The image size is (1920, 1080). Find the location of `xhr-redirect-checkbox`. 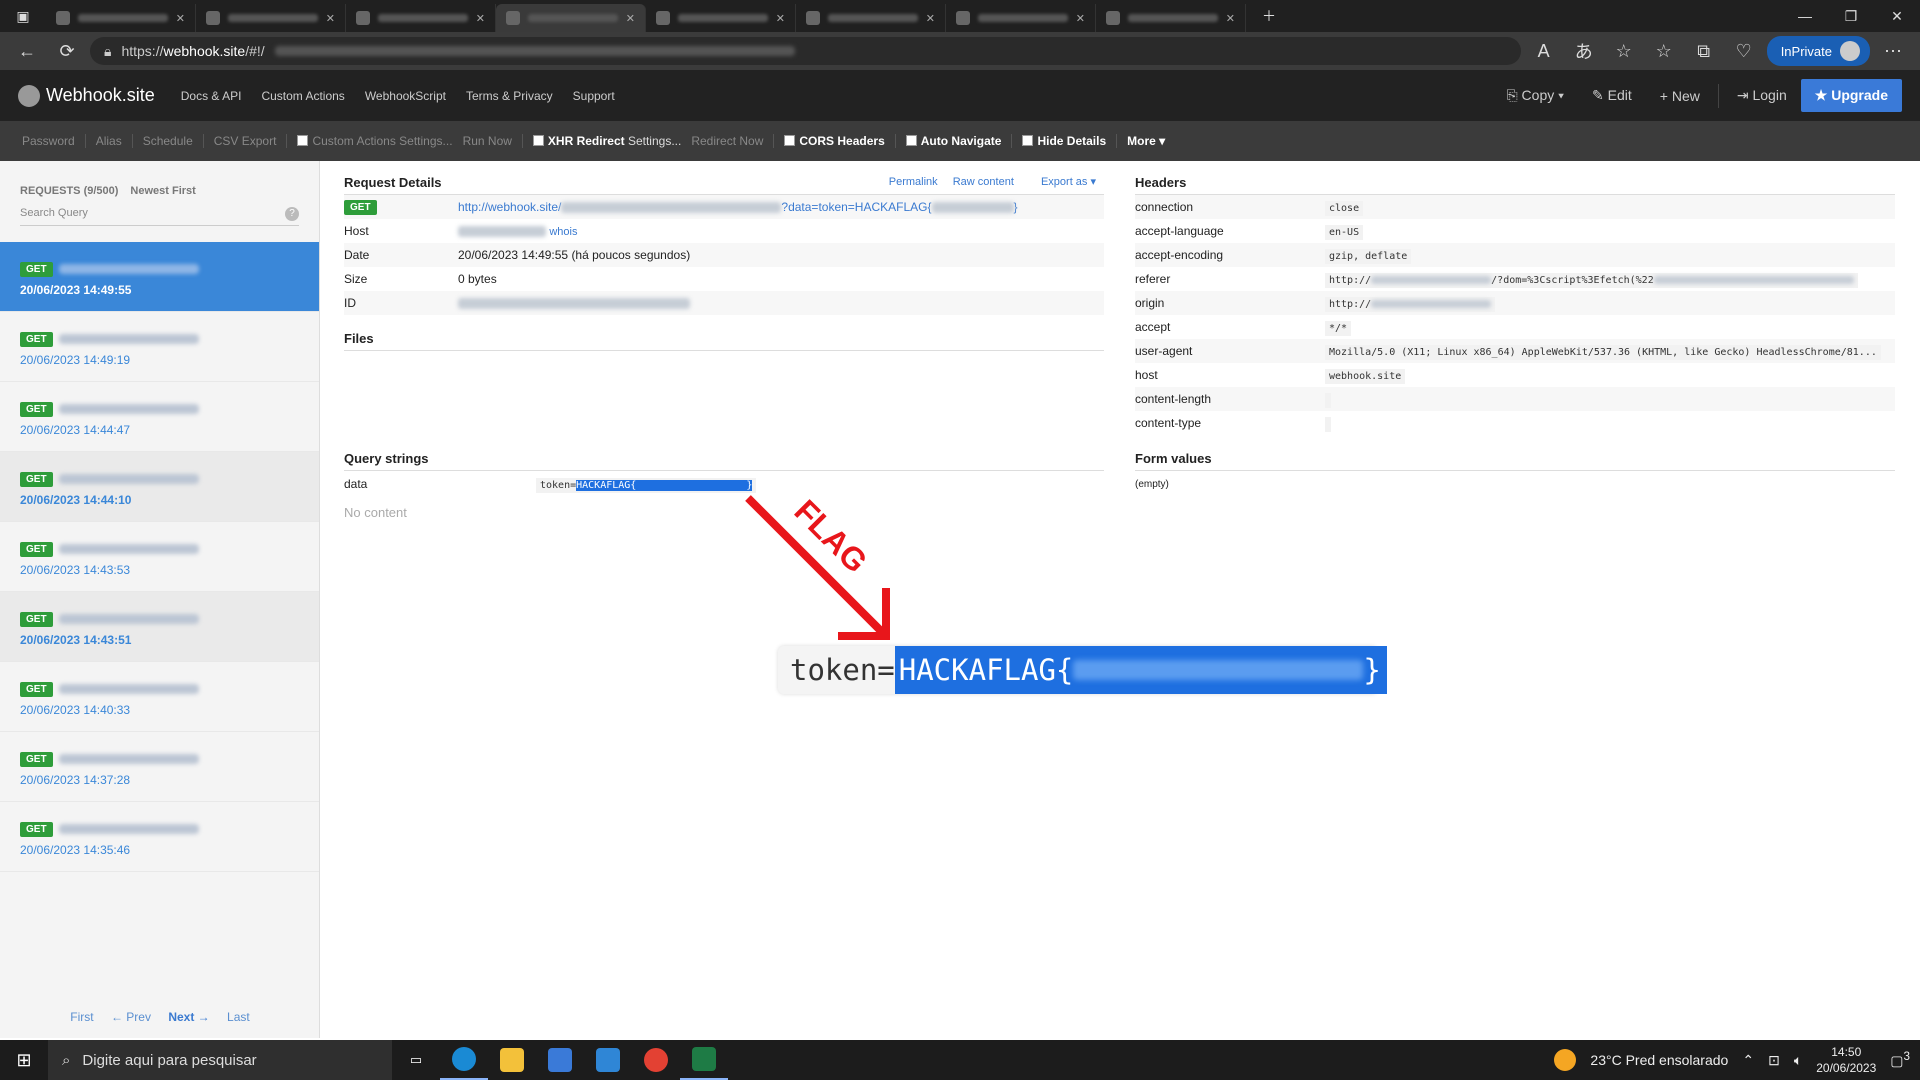

xhr-redirect-checkbox is located at coordinates (538, 140).